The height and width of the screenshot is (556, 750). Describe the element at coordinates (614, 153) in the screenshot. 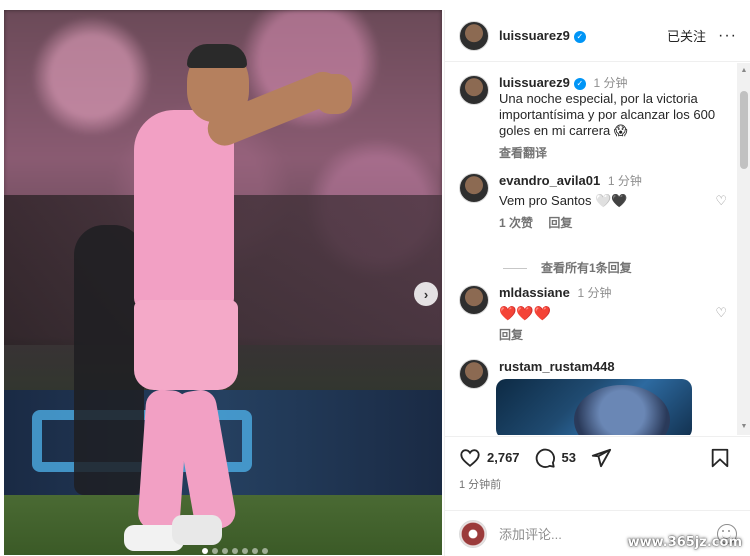

I see `see-translation-link: 查看翻译` at that location.